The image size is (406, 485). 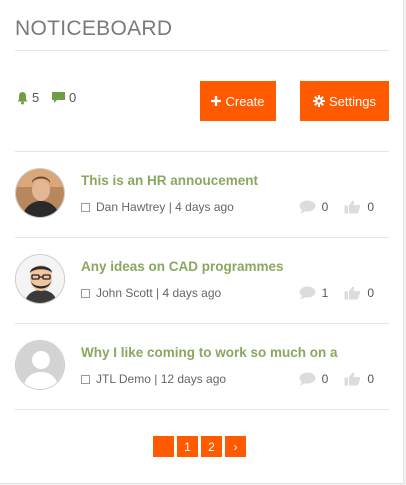 I want to click on chat-icon, so click(x=58, y=97).